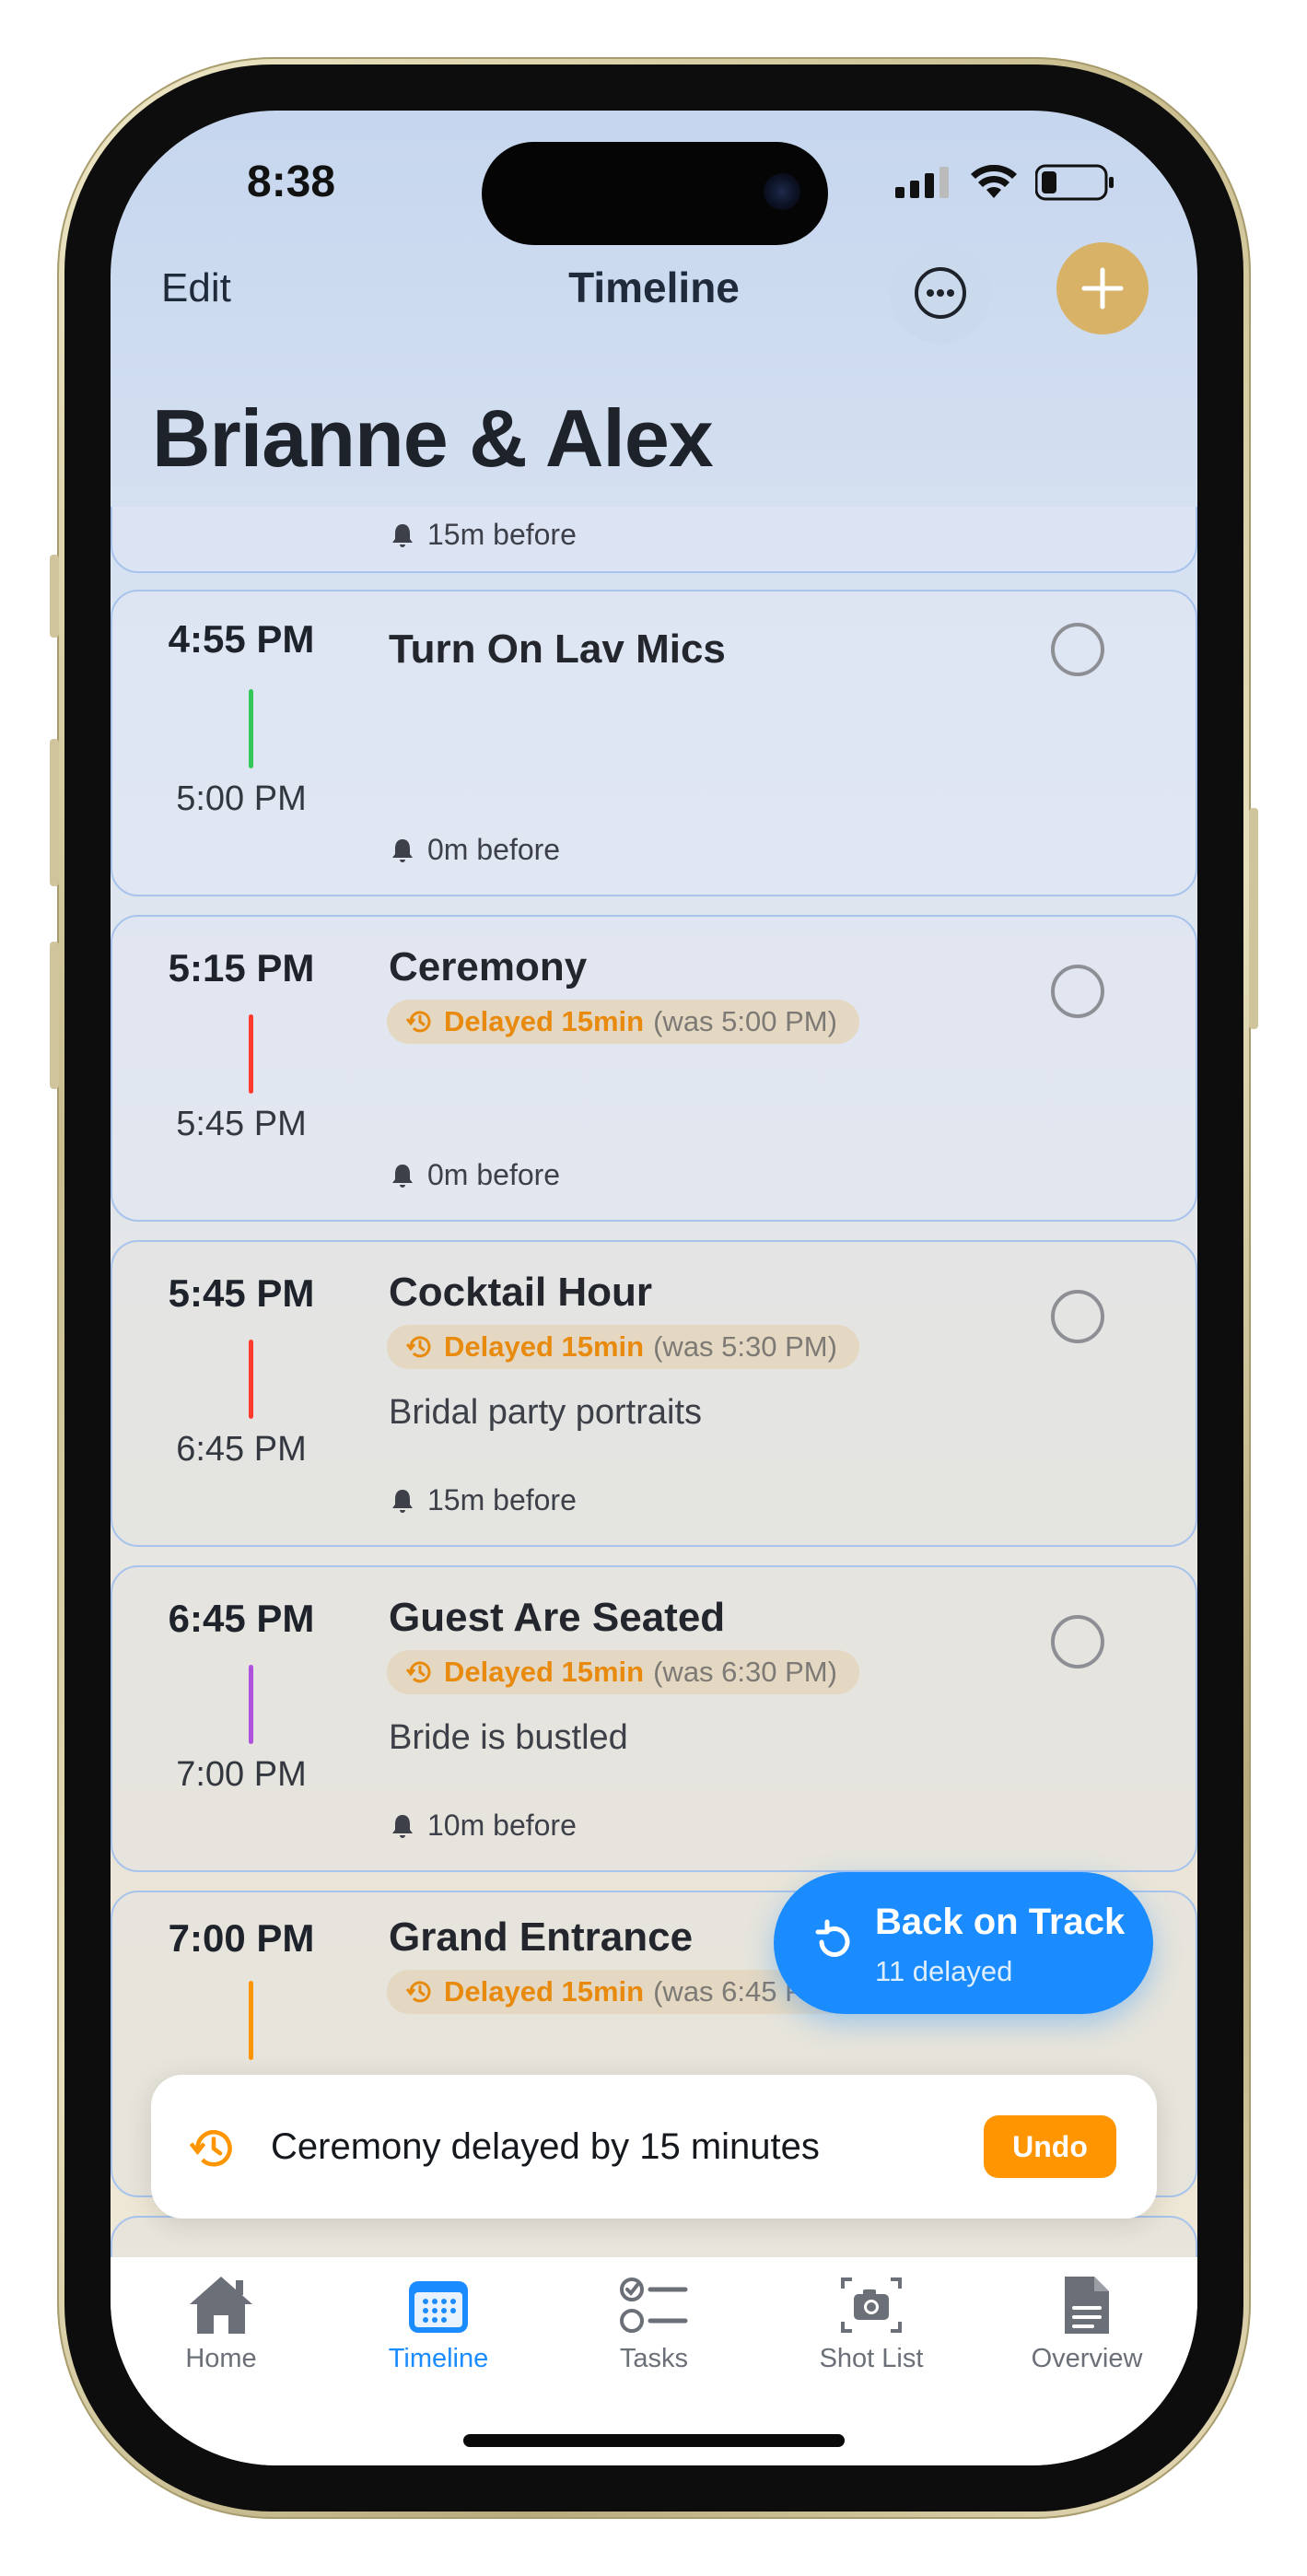  Describe the element at coordinates (221, 2305) in the screenshot. I see `house-icon` at that location.